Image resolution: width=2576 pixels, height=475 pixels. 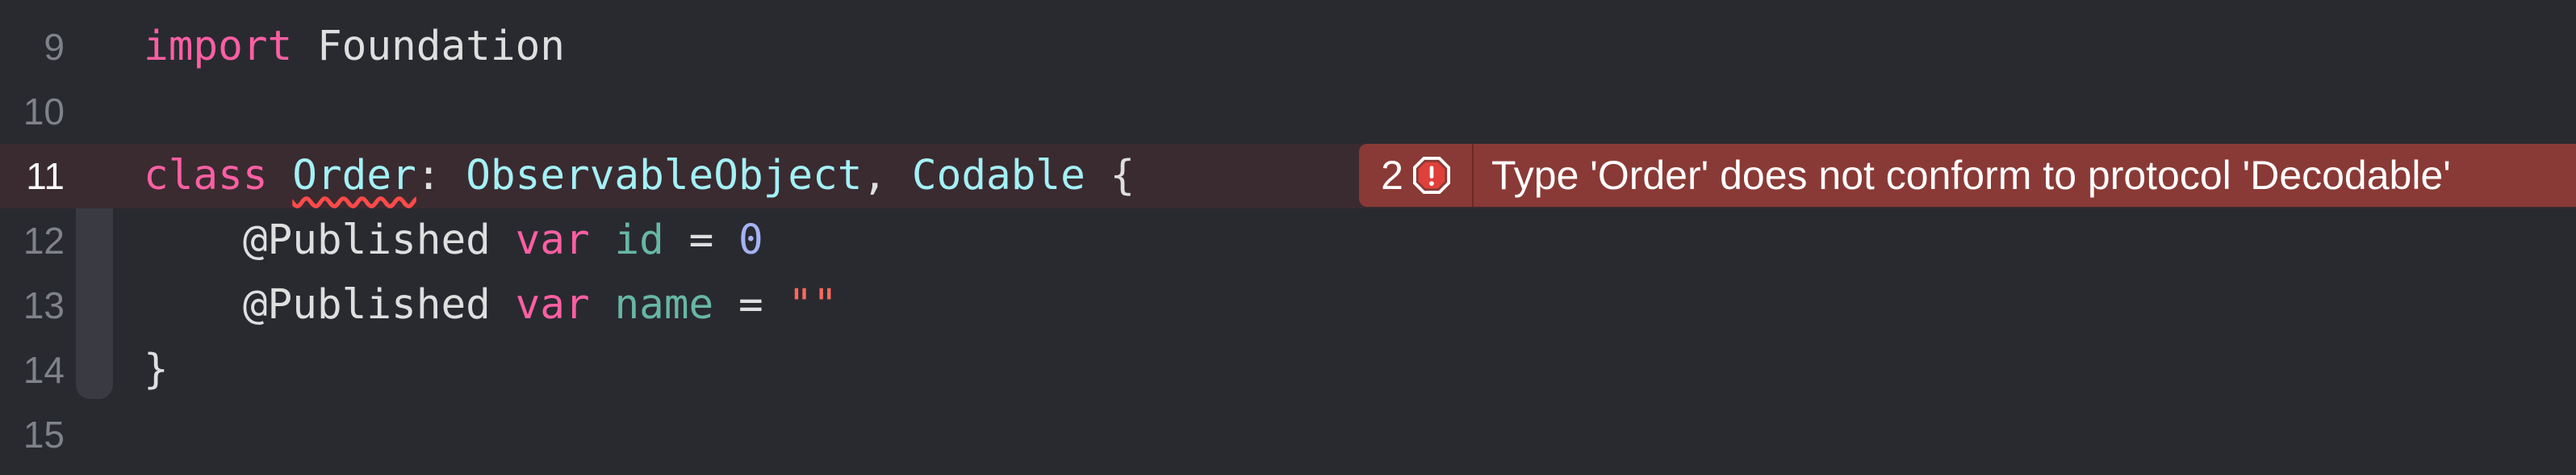 What do you see at coordinates (206, 176) in the screenshot?
I see `code-token: class` at bounding box center [206, 176].